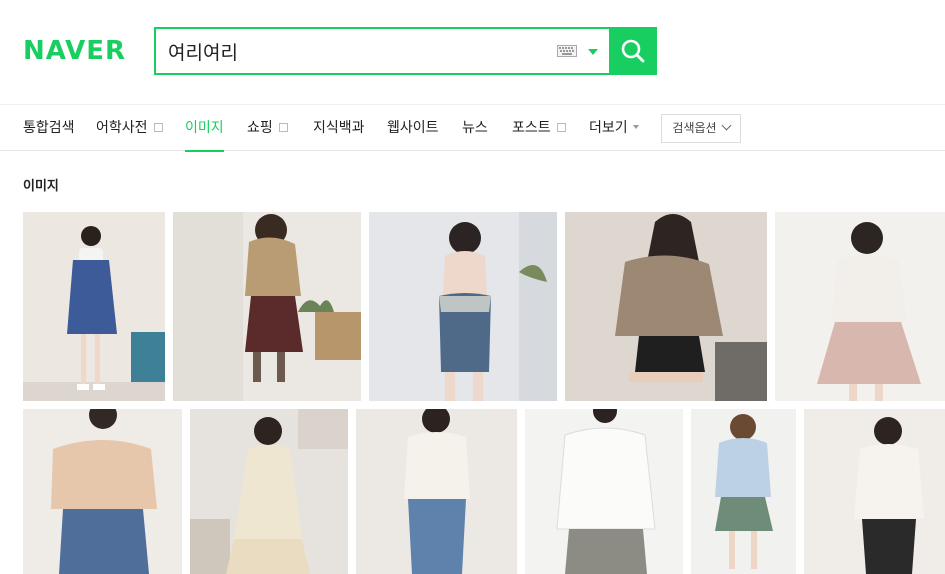  What do you see at coordinates (475, 128) in the screenshot?
I see `tab-news: 뉴스` at bounding box center [475, 128].